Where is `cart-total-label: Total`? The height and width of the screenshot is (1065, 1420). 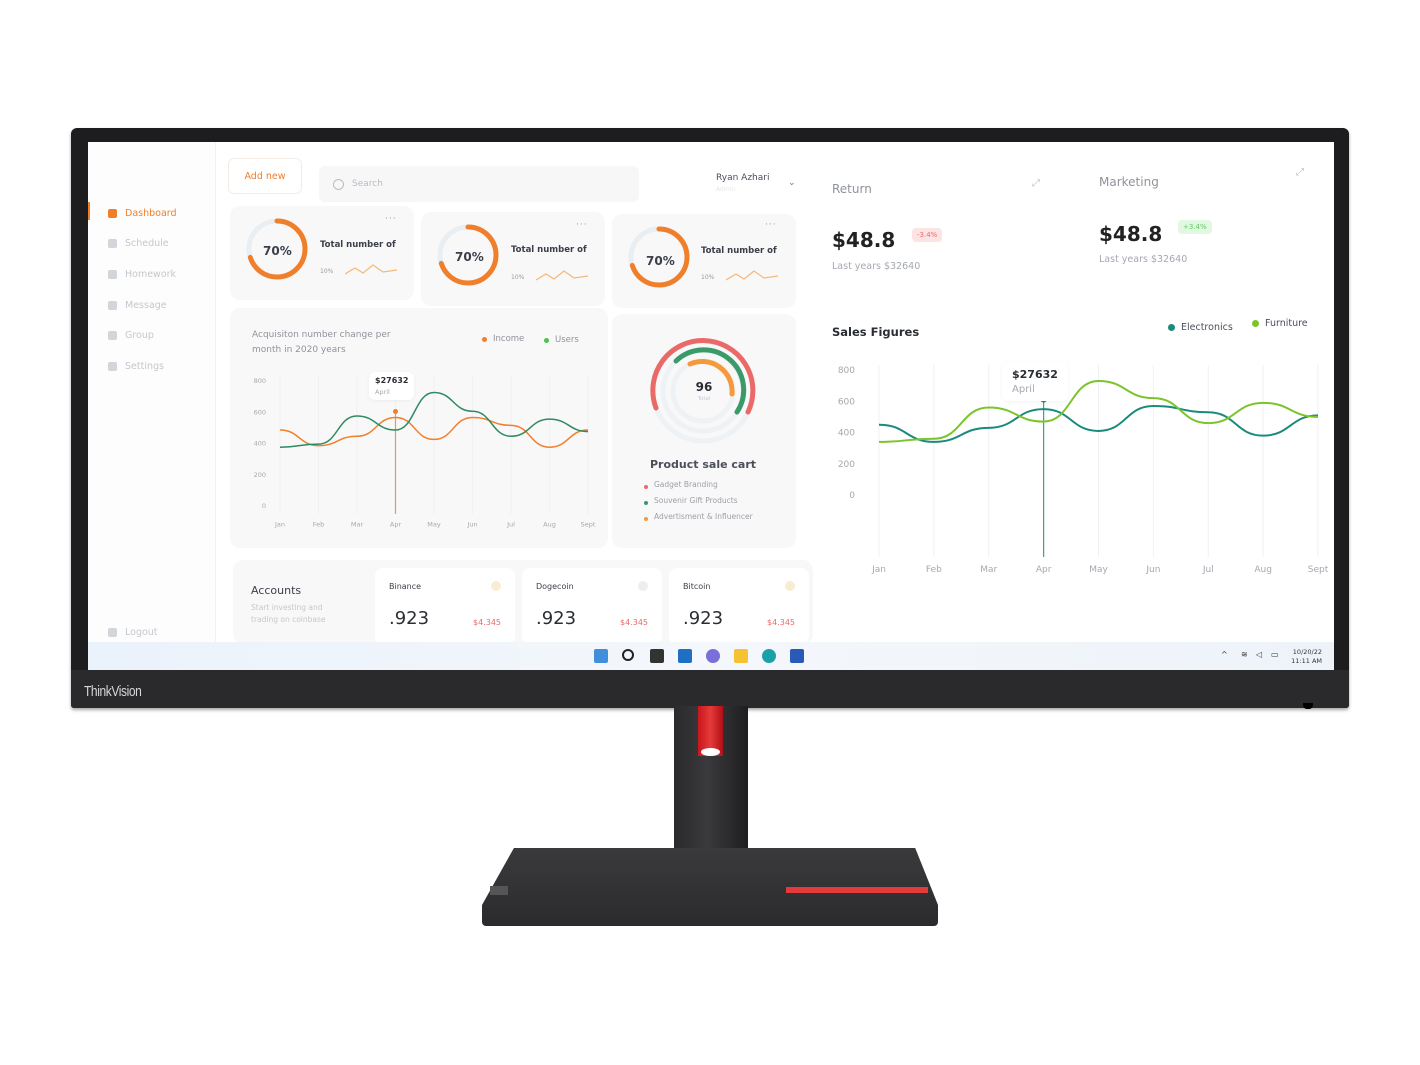
cart-total-label: Total is located at coordinates (704, 399).